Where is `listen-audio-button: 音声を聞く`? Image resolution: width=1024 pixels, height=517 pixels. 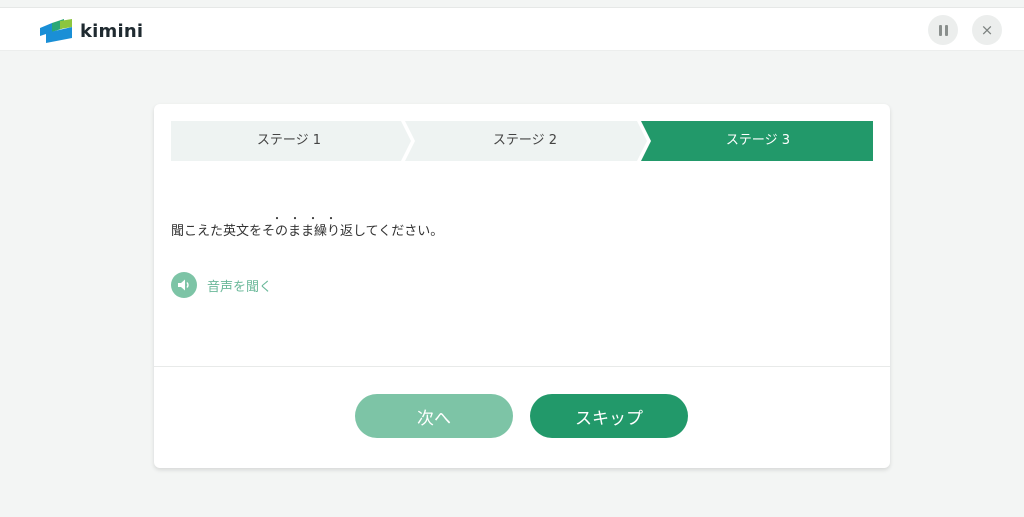
listen-audio-button: 音声を聞く is located at coordinates (221, 285).